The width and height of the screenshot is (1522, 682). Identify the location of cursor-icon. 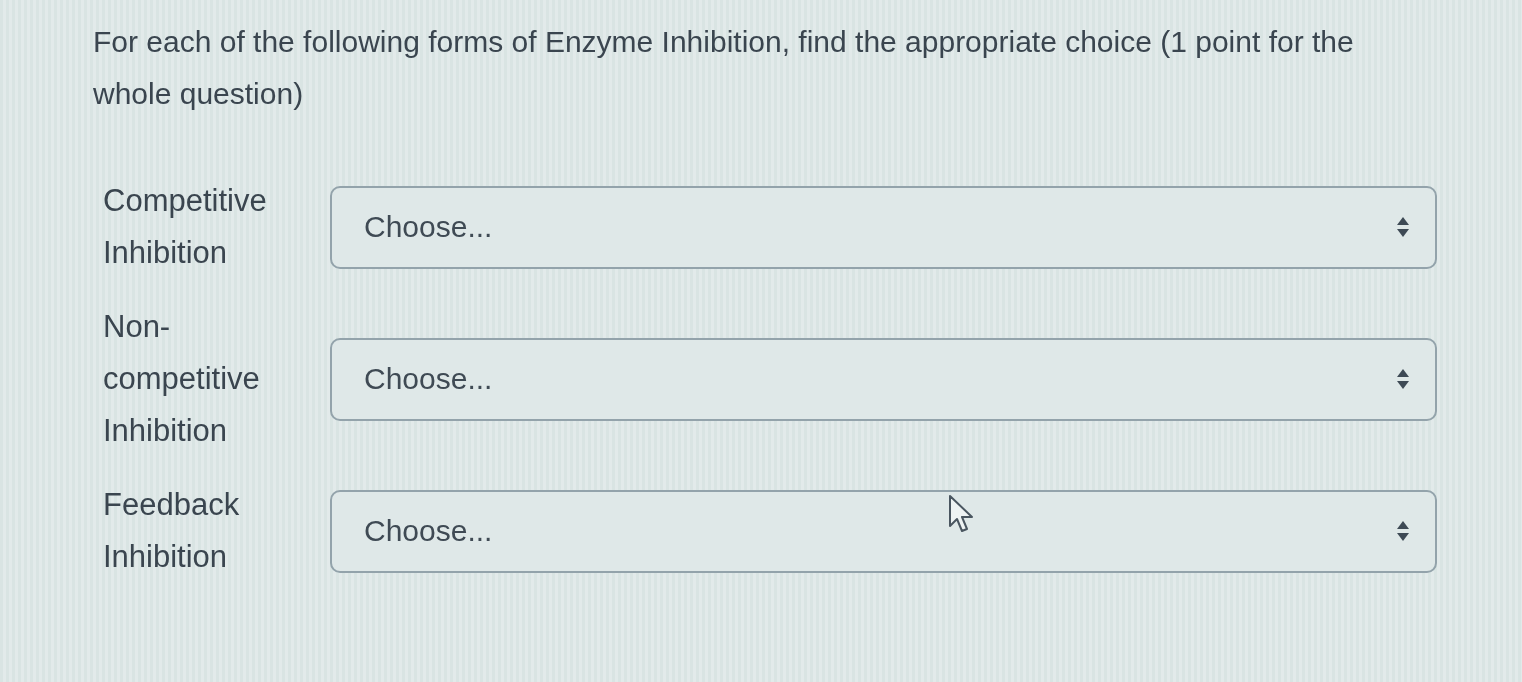
(962, 514).